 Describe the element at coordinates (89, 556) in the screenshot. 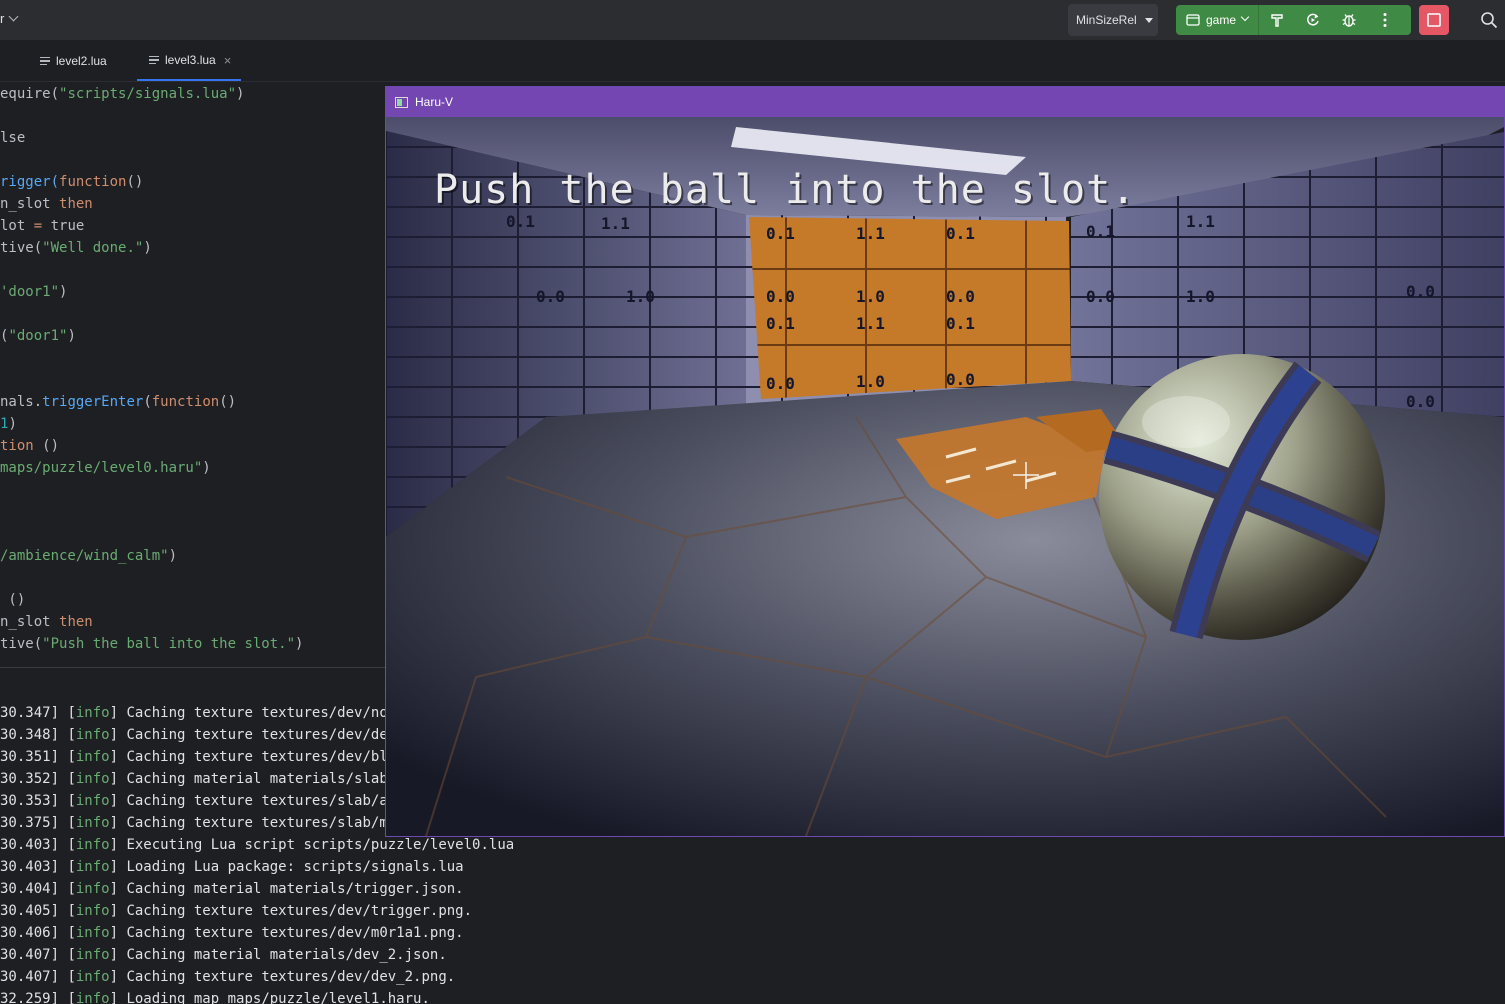

I see `code-line: /ambience/wind_calm")` at that location.